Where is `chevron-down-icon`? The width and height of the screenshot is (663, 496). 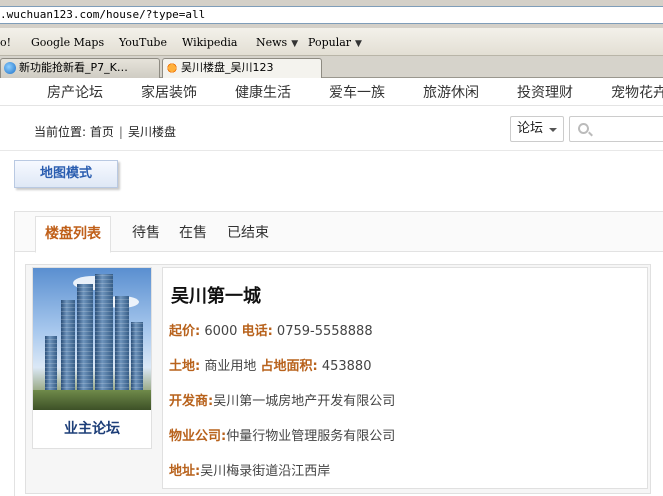 chevron-down-icon is located at coordinates (553, 130).